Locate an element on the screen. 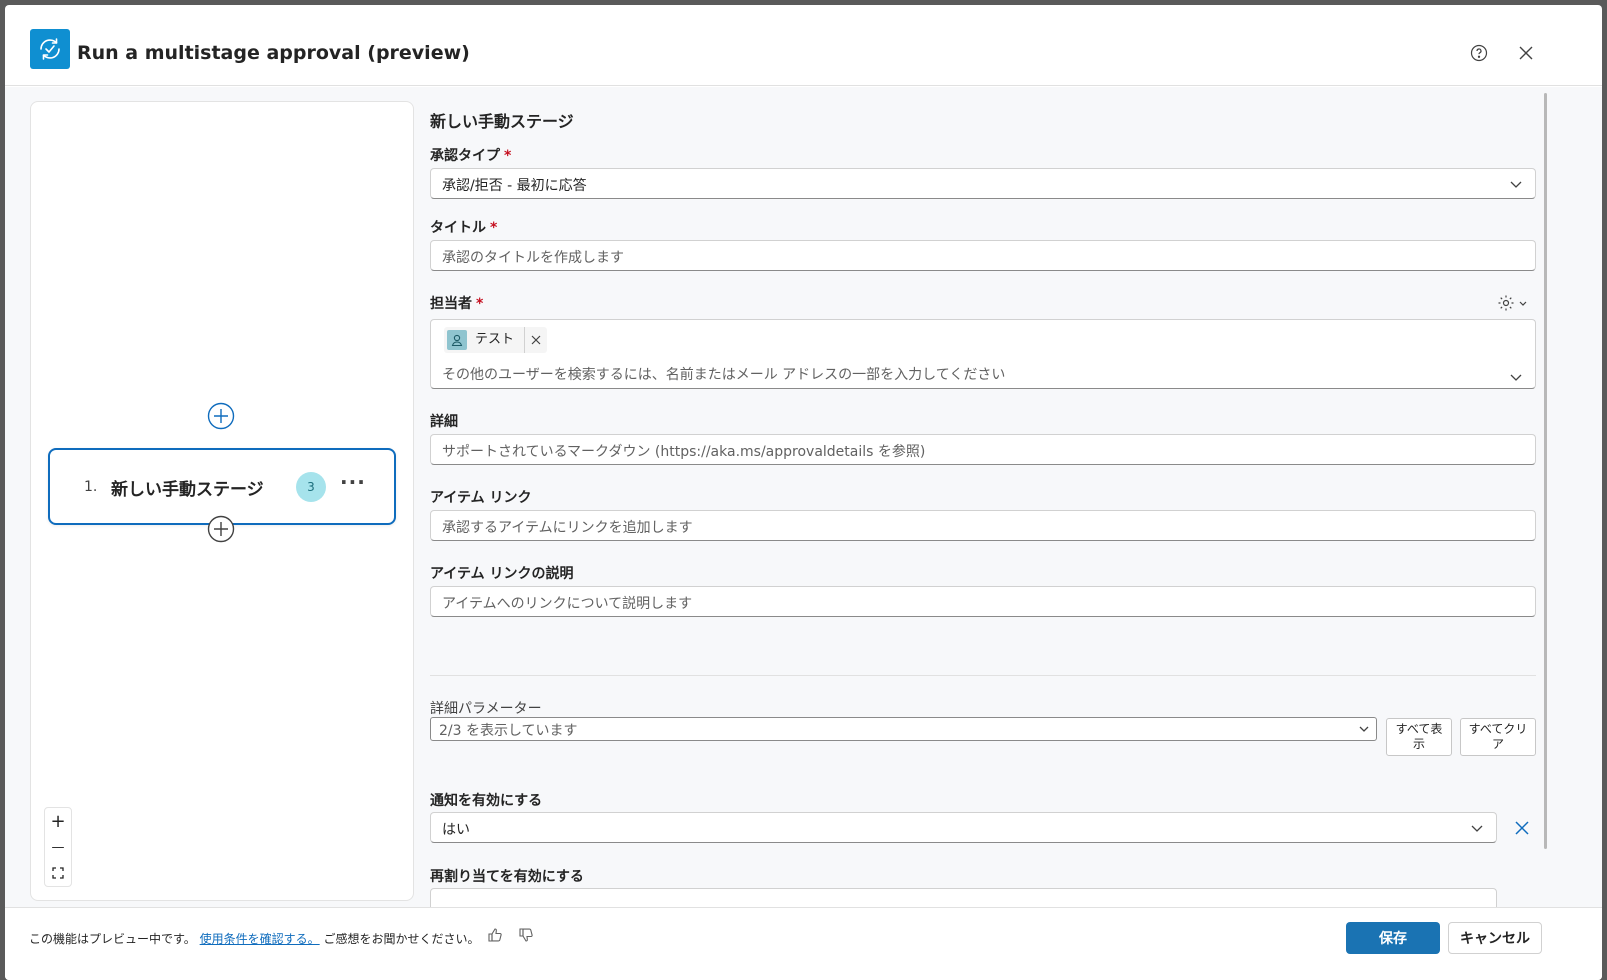  thumbs-down-icon is located at coordinates (527, 936).